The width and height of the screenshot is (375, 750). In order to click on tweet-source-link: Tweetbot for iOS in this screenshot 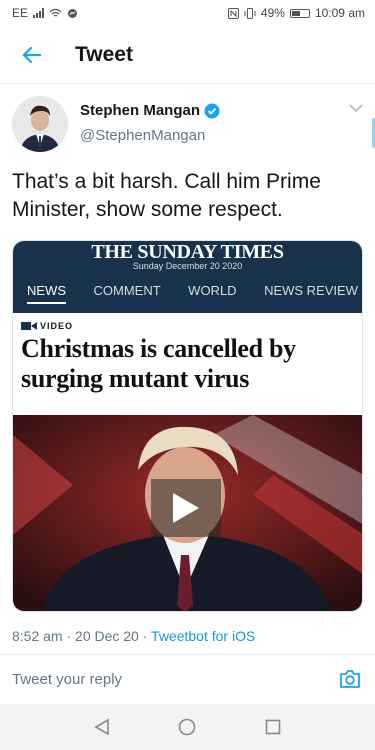, I will do `click(203, 636)`.